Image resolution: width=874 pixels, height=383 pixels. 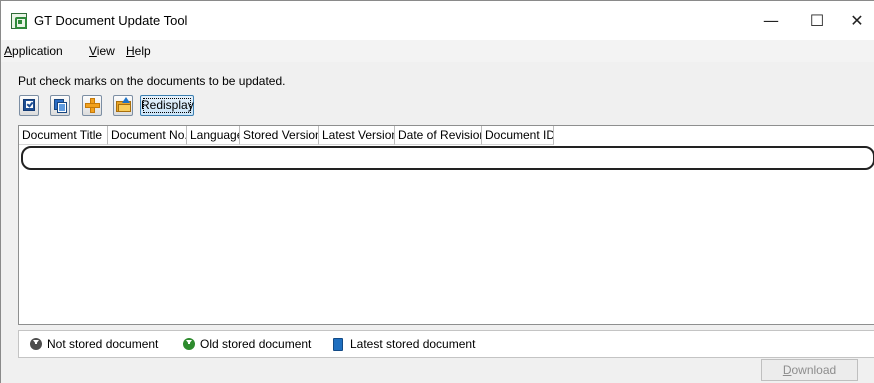 I want to click on check-all-button, so click(x=29, y=105).